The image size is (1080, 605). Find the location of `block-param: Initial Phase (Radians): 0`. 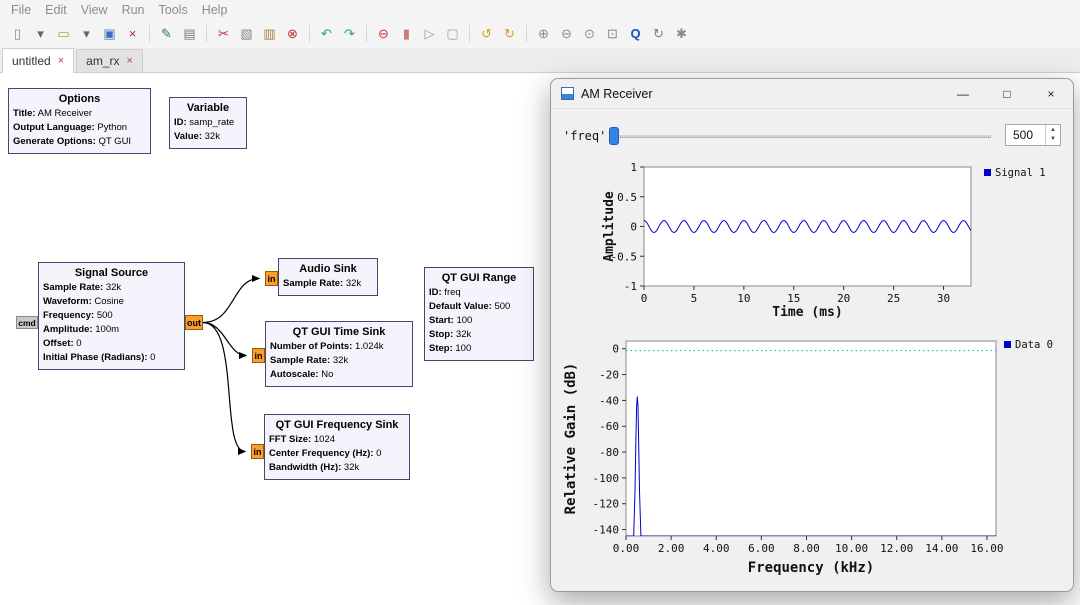

block-param: Initial Phase (Radians): 0 is located at coordinates (99, 357).